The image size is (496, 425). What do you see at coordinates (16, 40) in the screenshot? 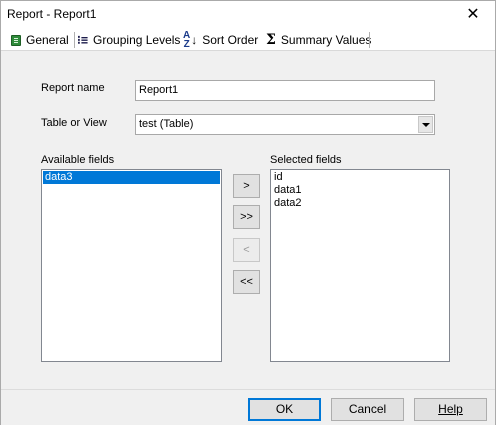
I see `general-icon` at bounding box center [16, 40].